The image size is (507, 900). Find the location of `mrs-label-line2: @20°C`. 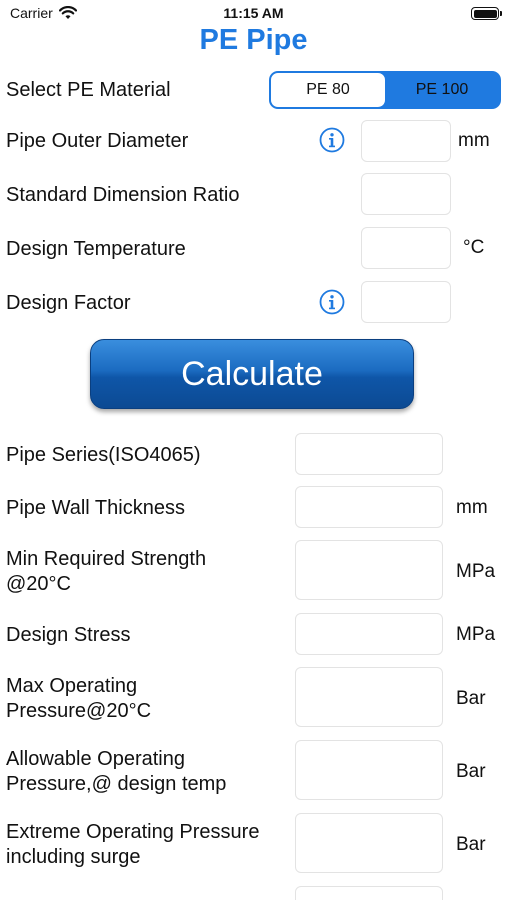

mrs-label-line2: @20°C is located at coordinates (38, 584).